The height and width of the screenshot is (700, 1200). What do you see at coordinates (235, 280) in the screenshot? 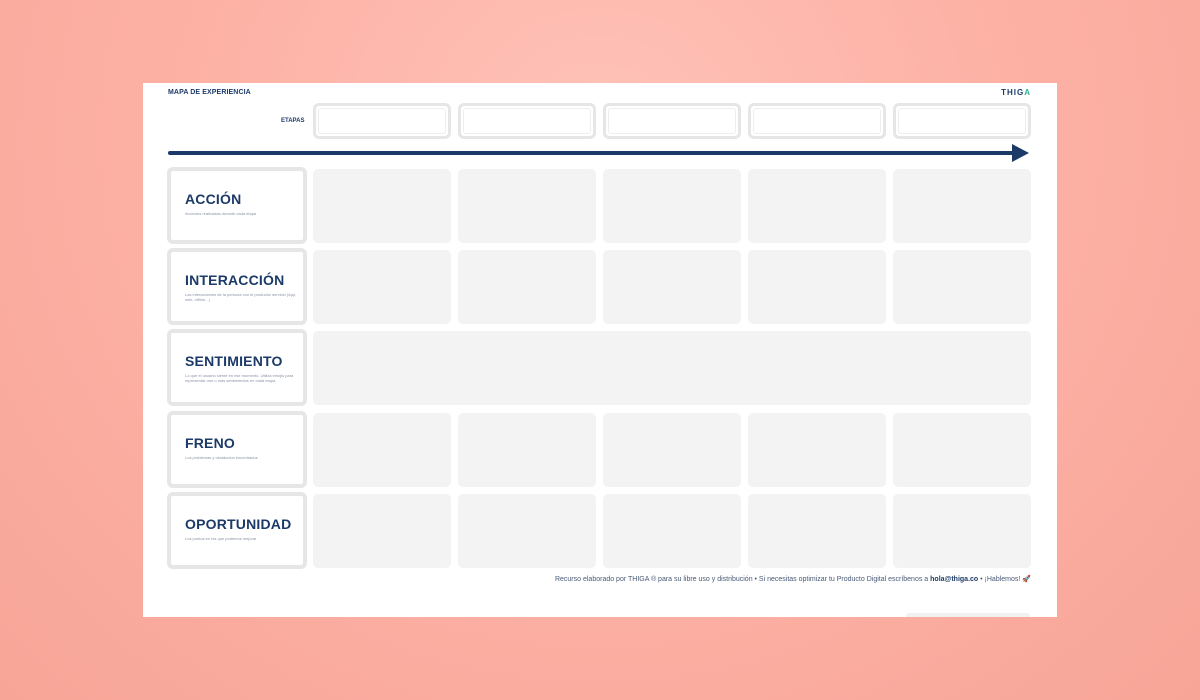
I see `row-title: INTERACCIÓN` at bounding box center [235, 280].